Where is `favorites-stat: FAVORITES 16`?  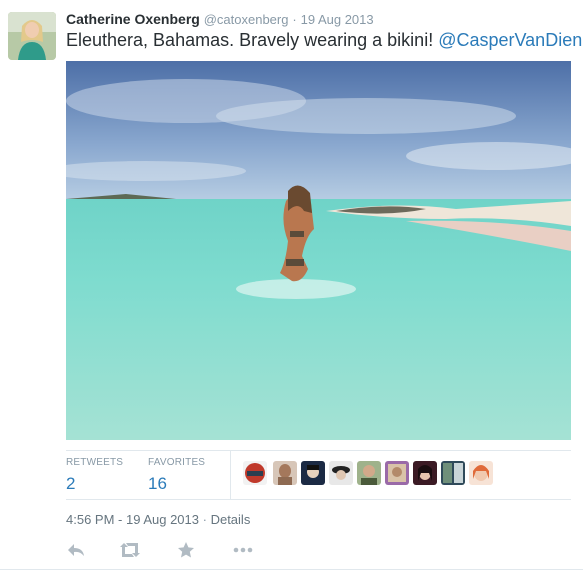
favorites-stat: FAVORITES 16 is located at coordinates (176, 475).